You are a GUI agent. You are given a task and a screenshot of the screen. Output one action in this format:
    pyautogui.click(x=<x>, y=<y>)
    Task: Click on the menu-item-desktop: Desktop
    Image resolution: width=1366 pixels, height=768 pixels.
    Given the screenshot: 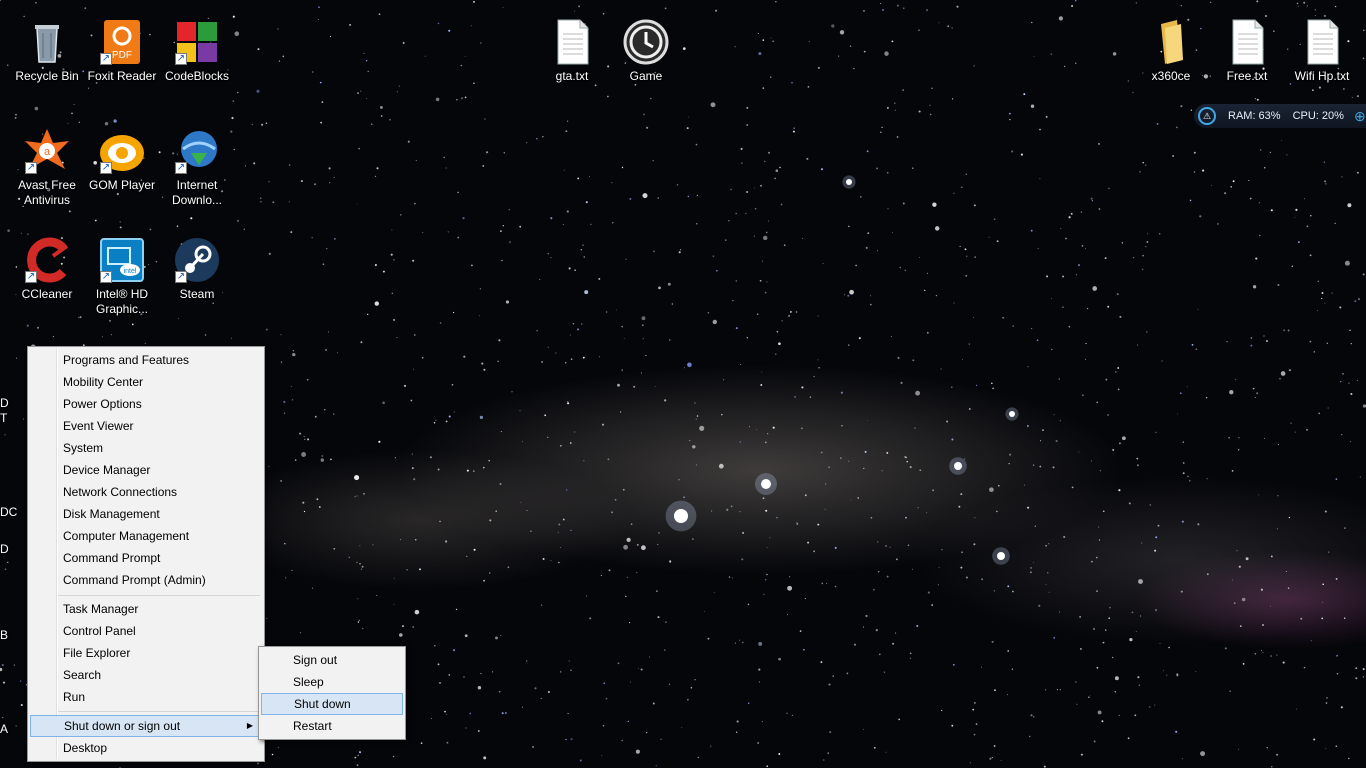 What is the action you would take?
    pyautogui.click(x=146, y=748)
    